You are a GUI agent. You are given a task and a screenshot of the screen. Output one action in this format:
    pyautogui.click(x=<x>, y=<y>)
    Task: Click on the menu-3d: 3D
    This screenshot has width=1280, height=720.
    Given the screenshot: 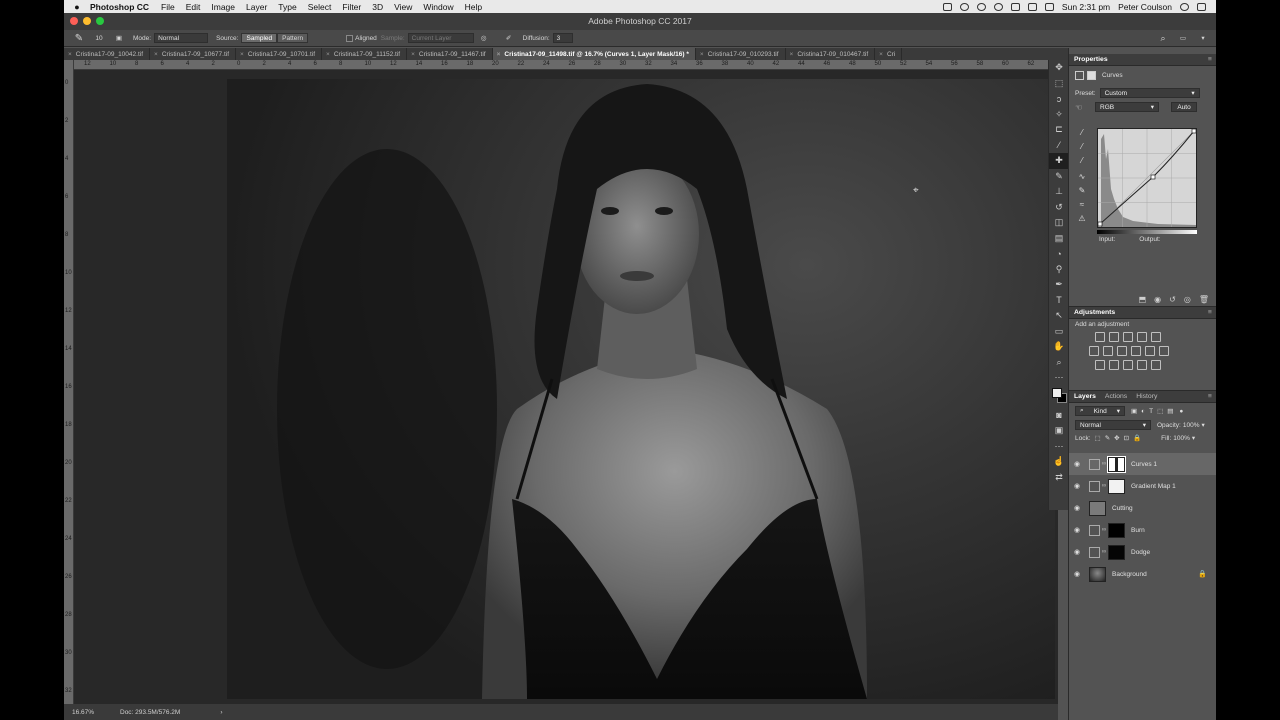 What is the action you would take?
    pyautogui.click(x=377, y=7)
    